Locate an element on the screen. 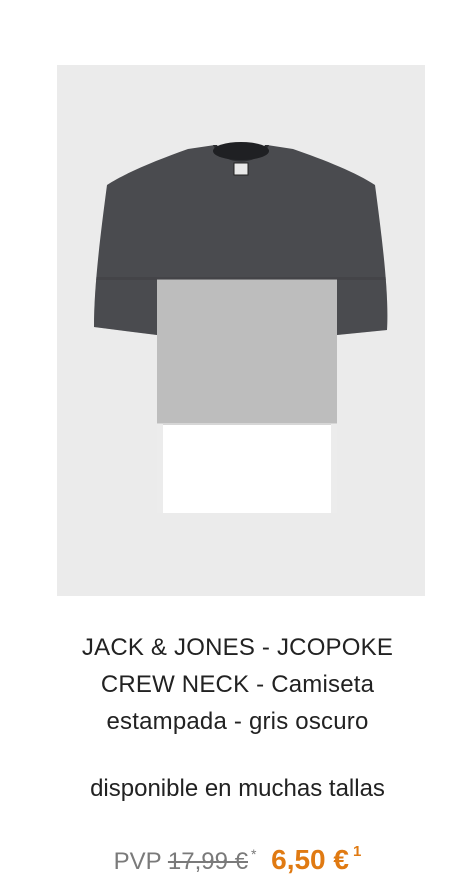  availability-text: disponible en muchas tallas is located at coordinates (237, 788).